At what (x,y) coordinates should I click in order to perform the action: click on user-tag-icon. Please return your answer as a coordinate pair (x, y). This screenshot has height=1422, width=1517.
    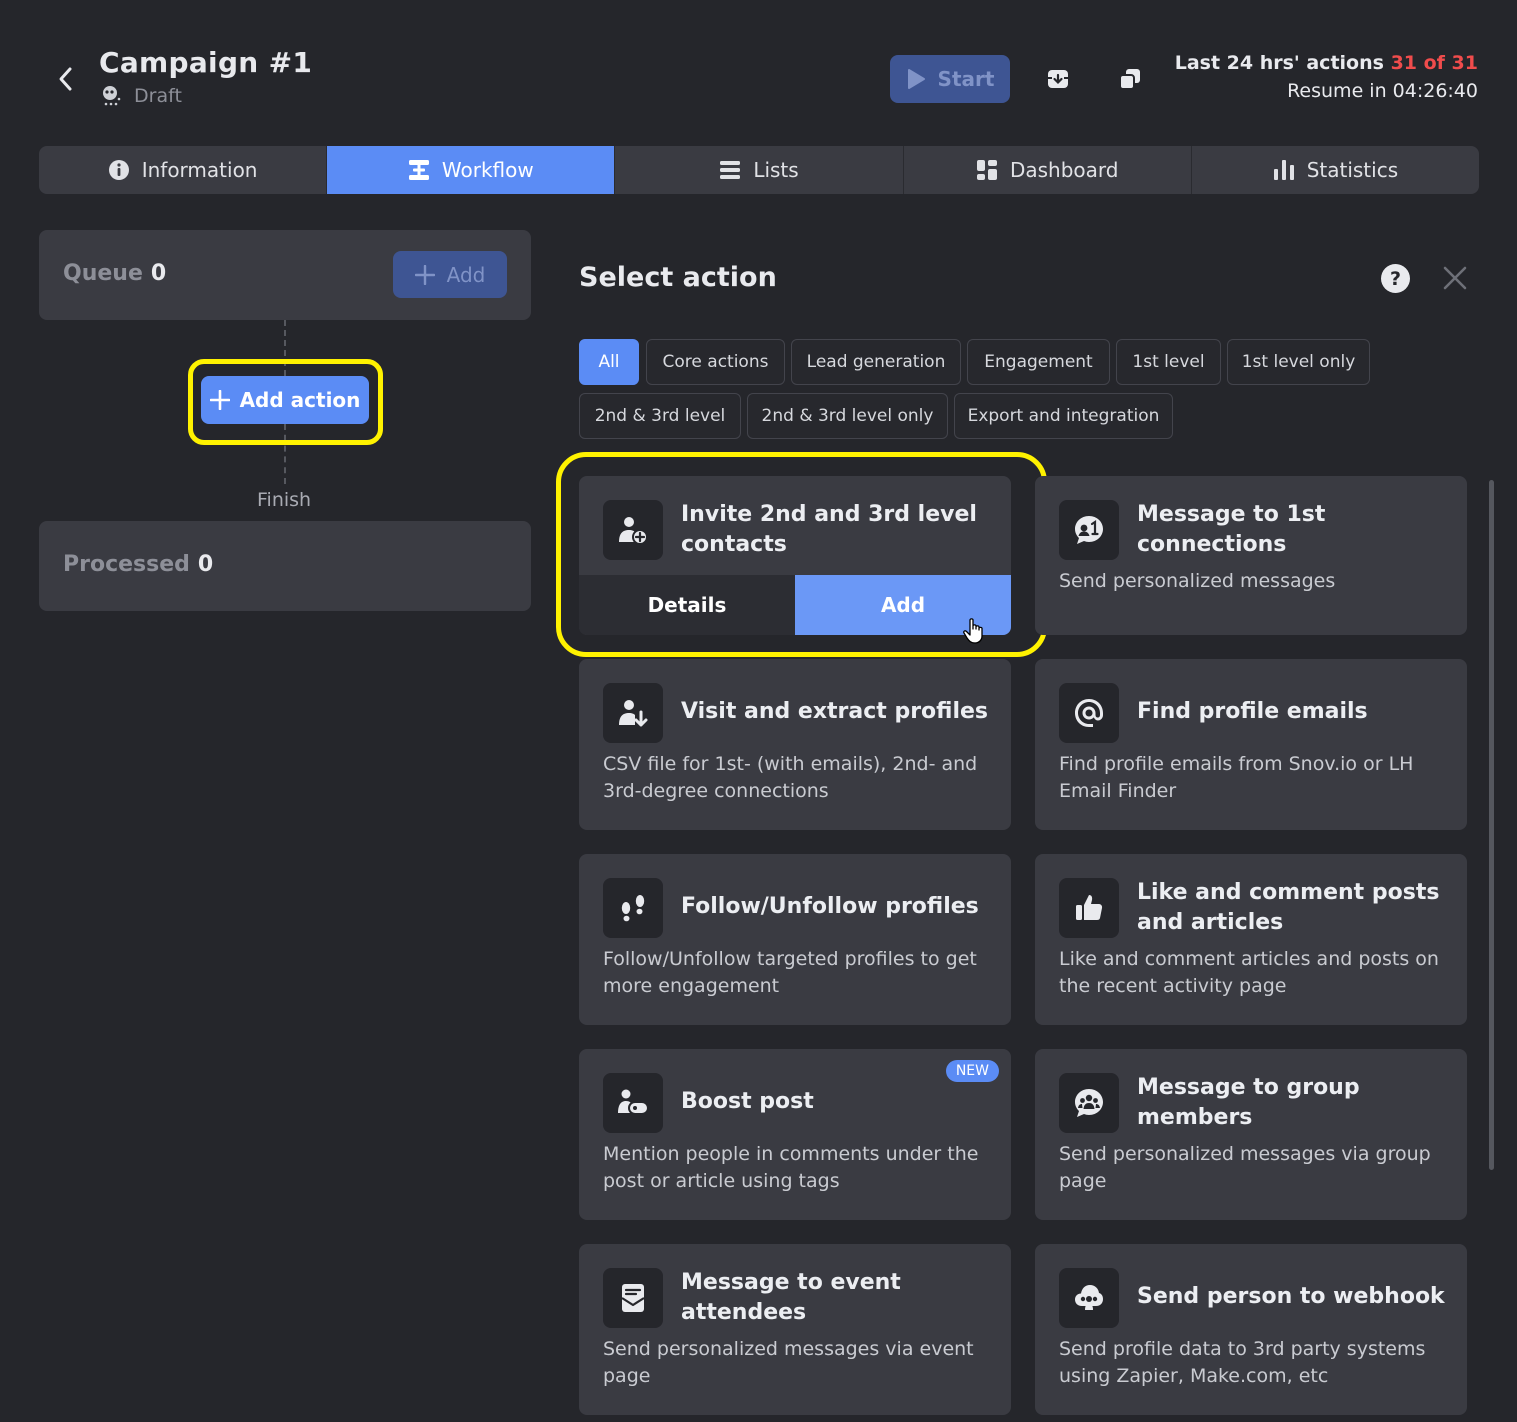
    Looking at the image, I should click on (633, 1102).